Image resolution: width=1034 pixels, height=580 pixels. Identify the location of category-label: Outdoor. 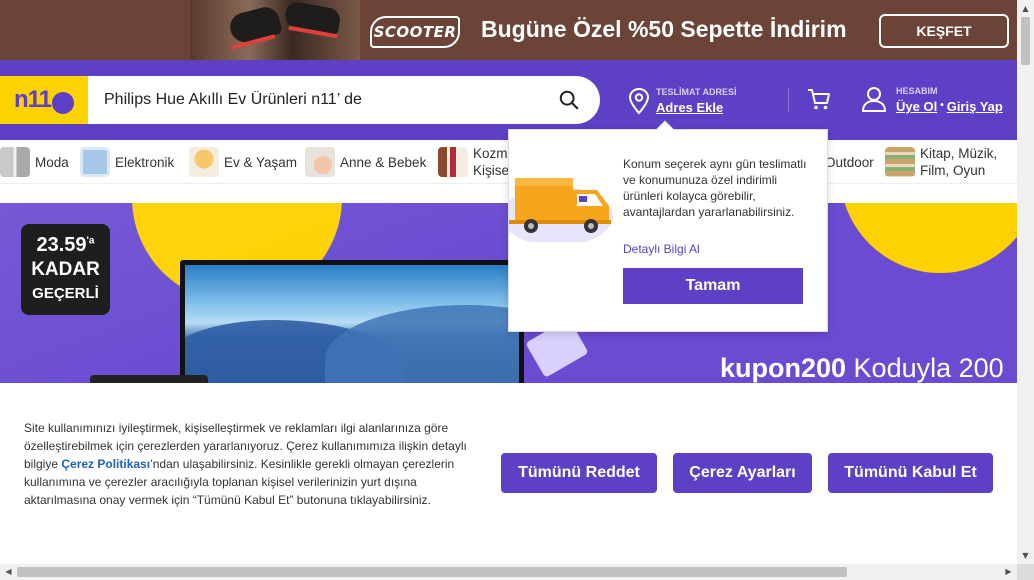
(849, 162).